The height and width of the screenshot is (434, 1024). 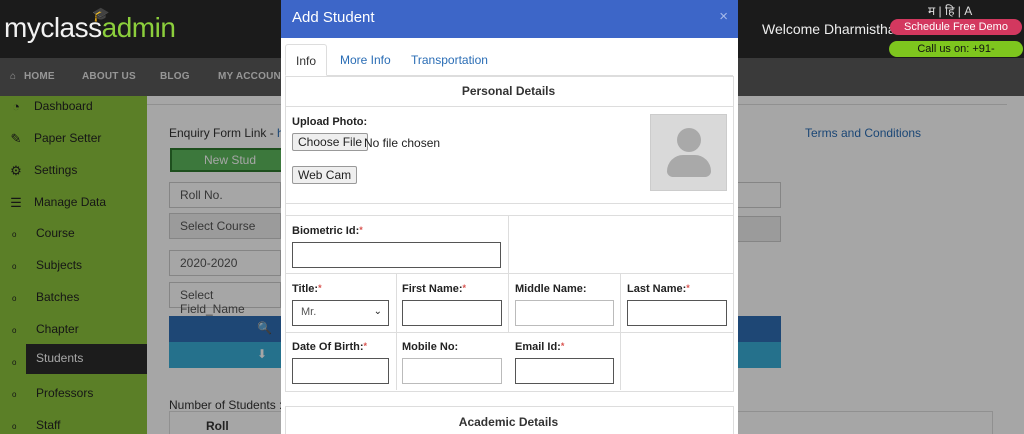 What do you see at coordinates (508, 91) in the screenshot?
I see `personal-details-title: Personal Details` at bounding box center [508, 91].